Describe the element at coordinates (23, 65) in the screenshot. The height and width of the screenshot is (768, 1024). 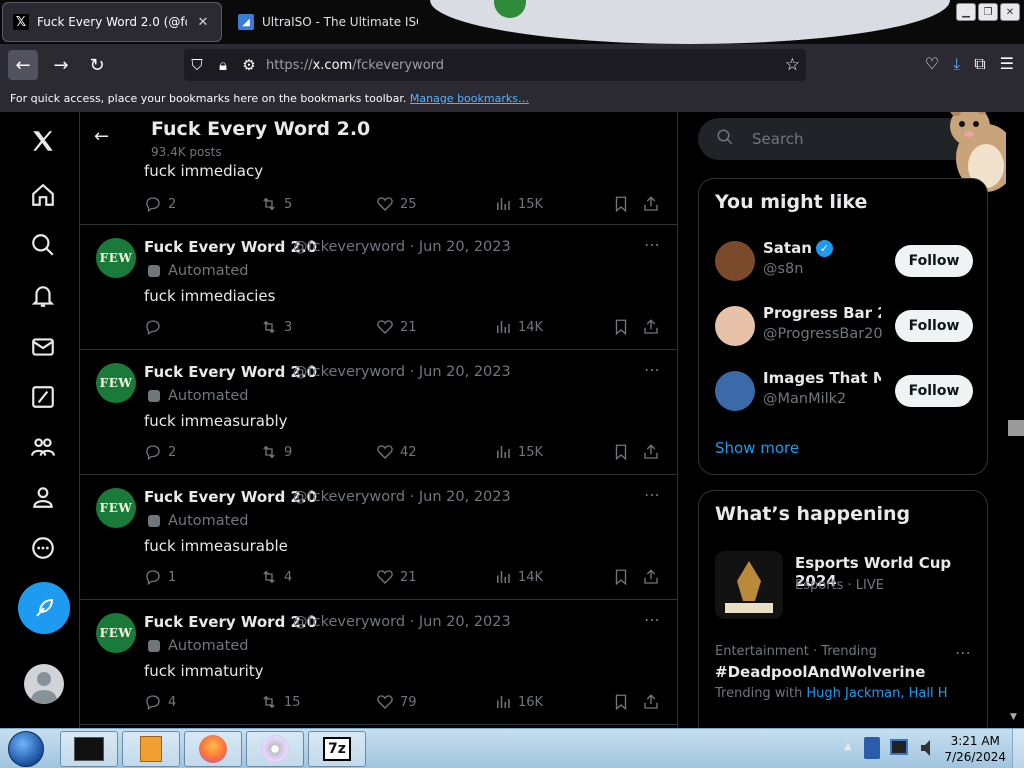
I see `back-button: ←` at that location.